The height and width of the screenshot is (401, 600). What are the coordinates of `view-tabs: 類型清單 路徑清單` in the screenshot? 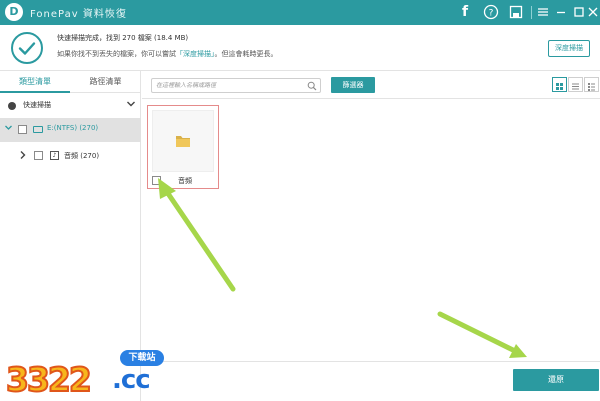 It's located at (70, 82).